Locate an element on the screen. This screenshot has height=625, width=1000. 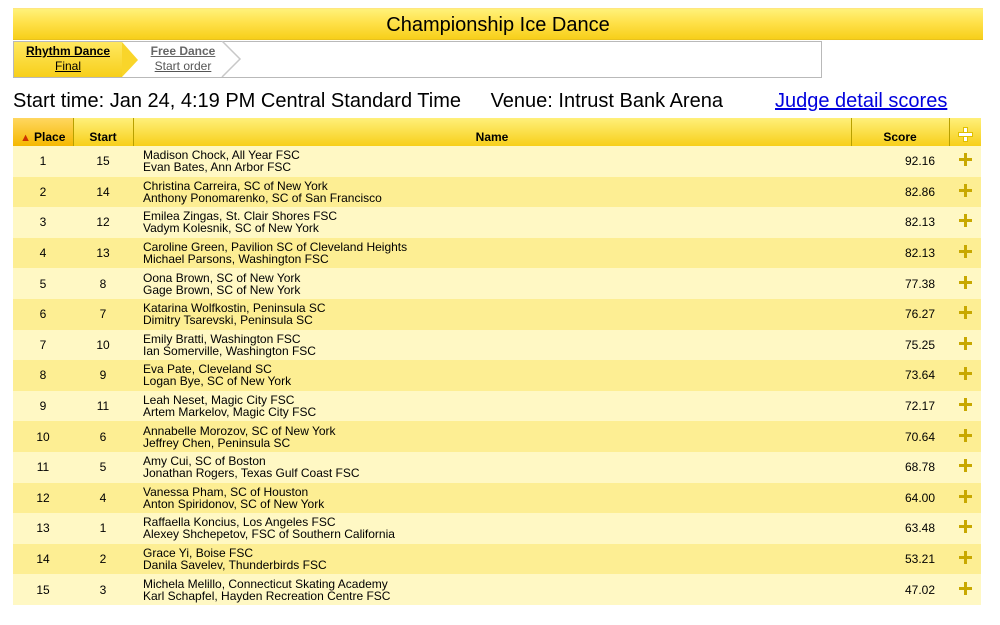
cell-score: 77.38 is located at coordinates (900, 283).